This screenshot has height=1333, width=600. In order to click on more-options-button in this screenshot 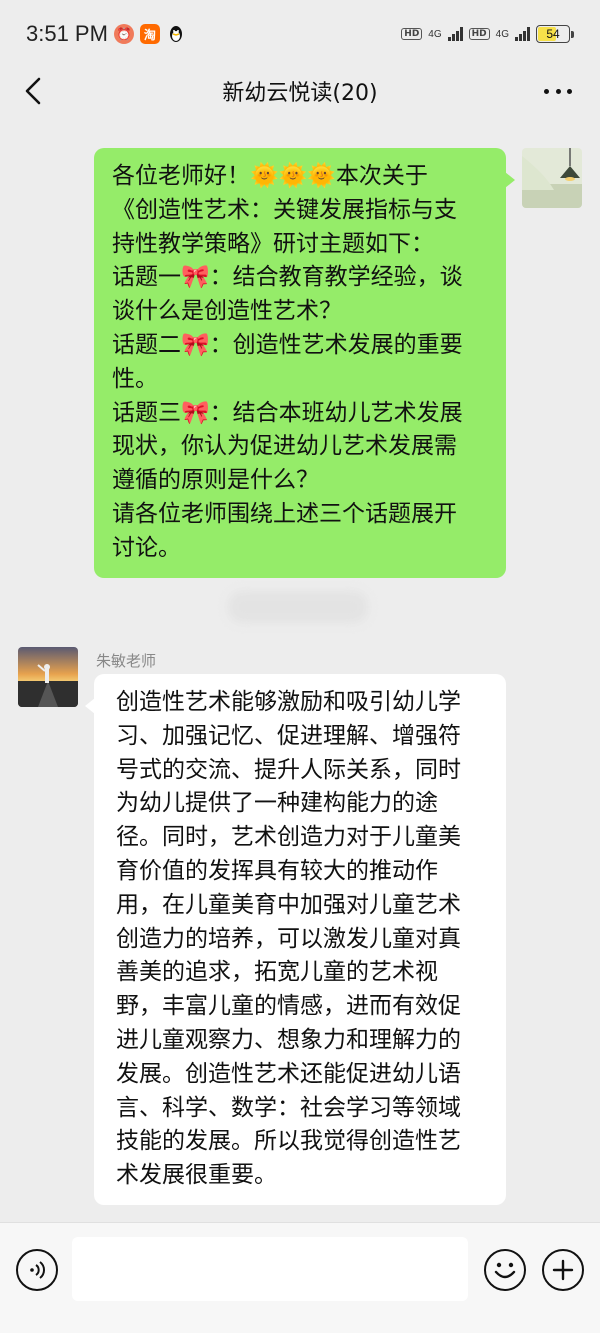, I will do `click(558, 91)`.